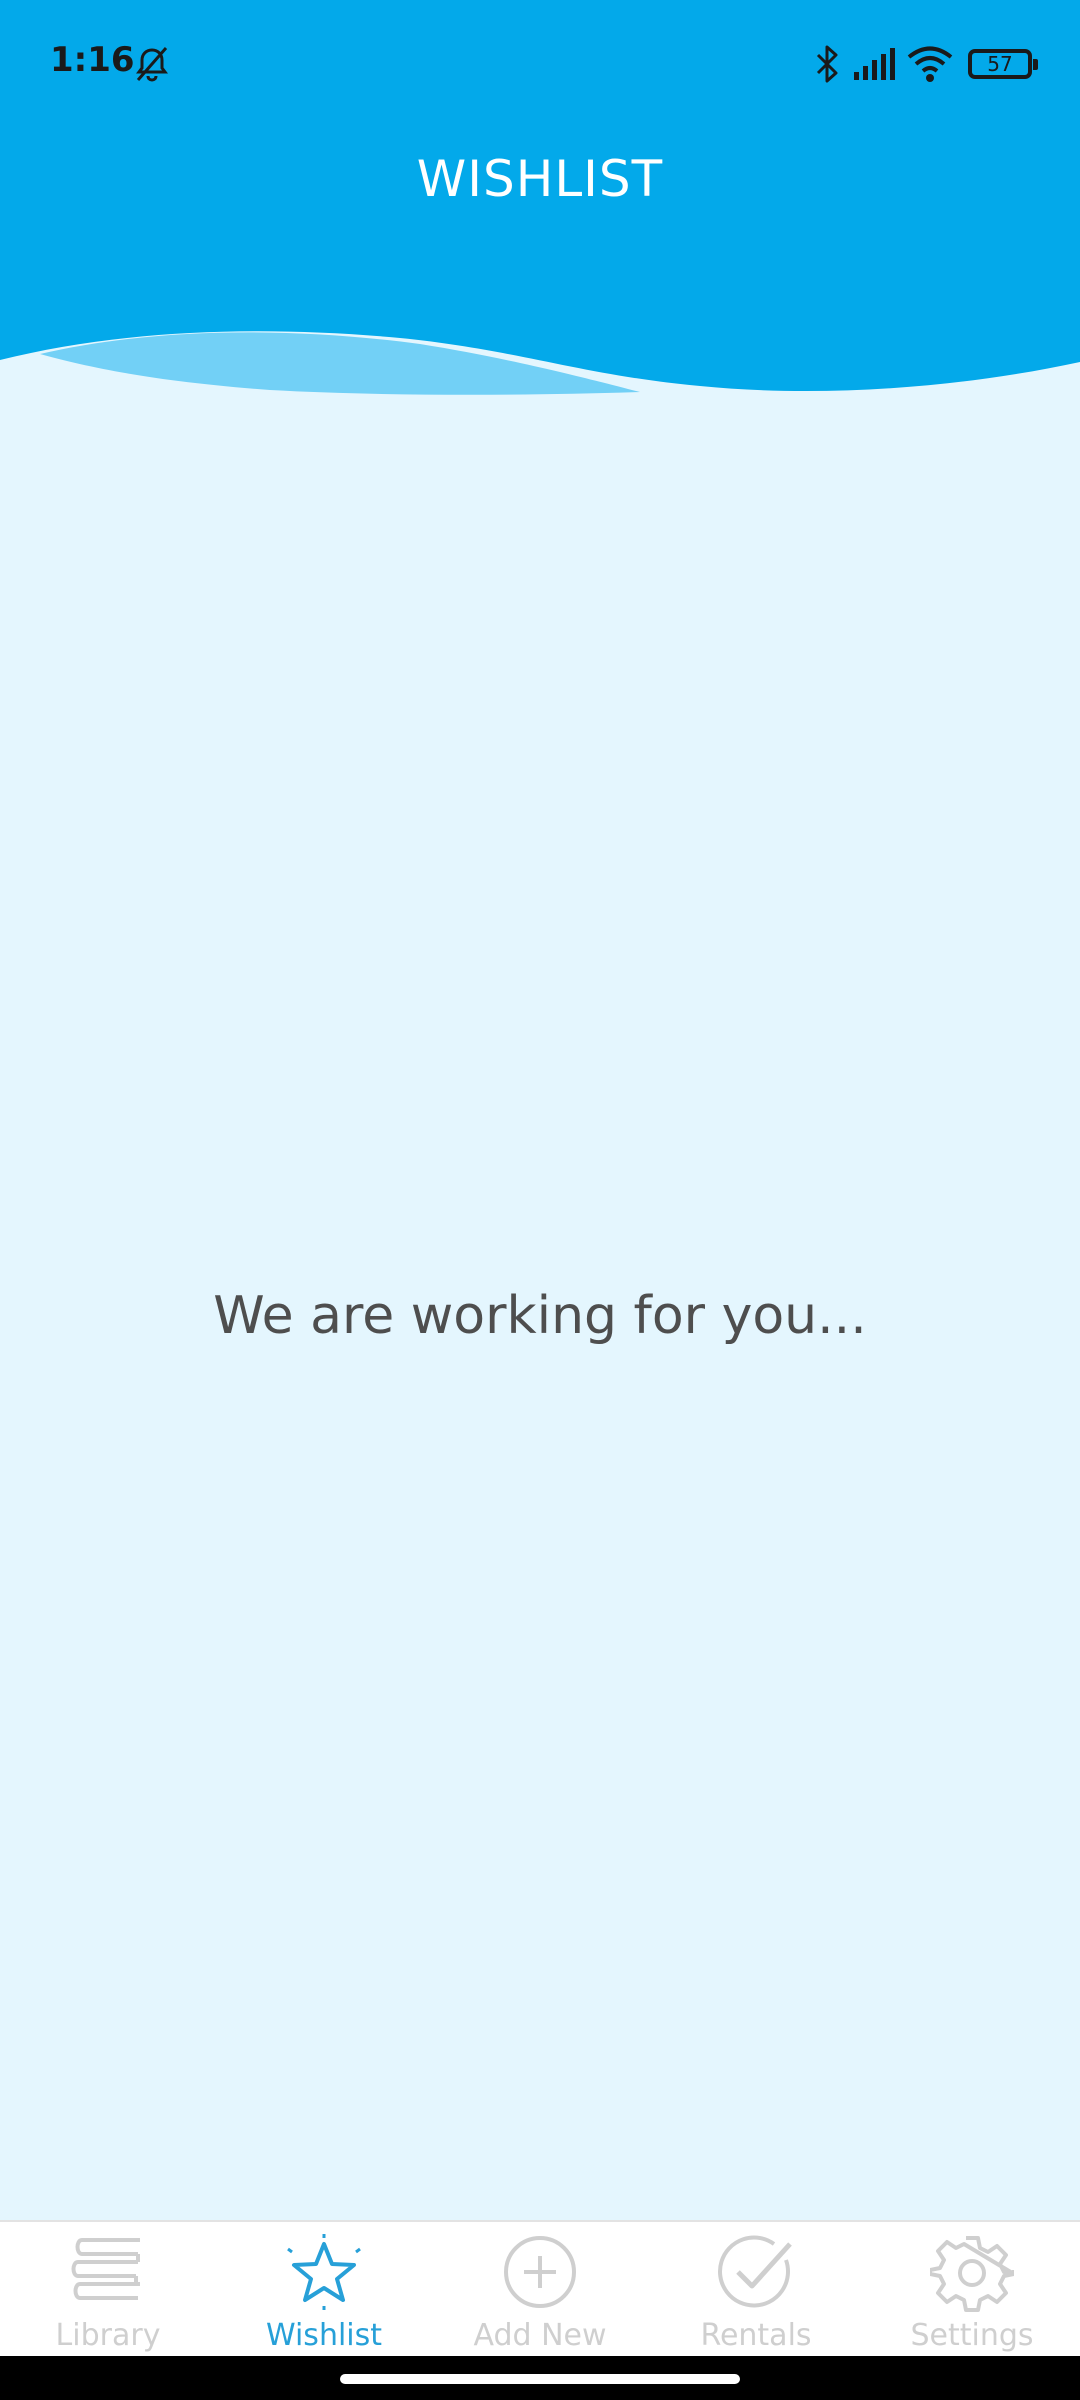 The image size is (1080, 2400). I want to click on plus-circle-icon, so click(540, 2272).